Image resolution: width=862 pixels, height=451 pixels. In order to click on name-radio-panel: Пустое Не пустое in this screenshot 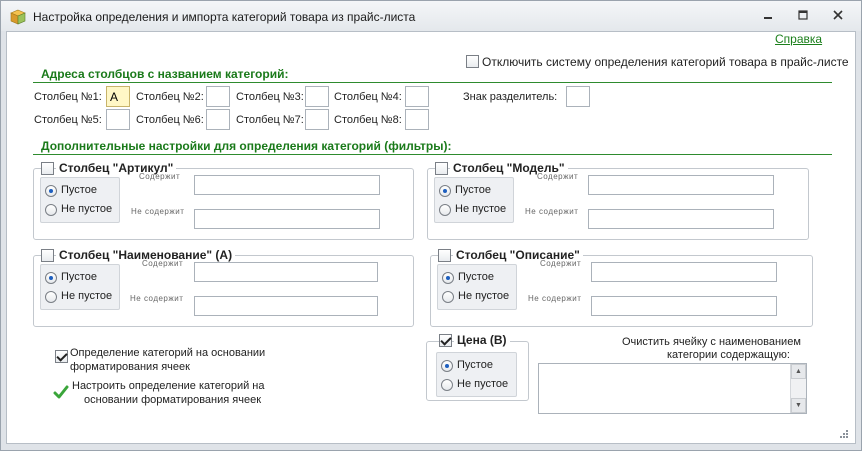, I will do `click(80, 287)`.